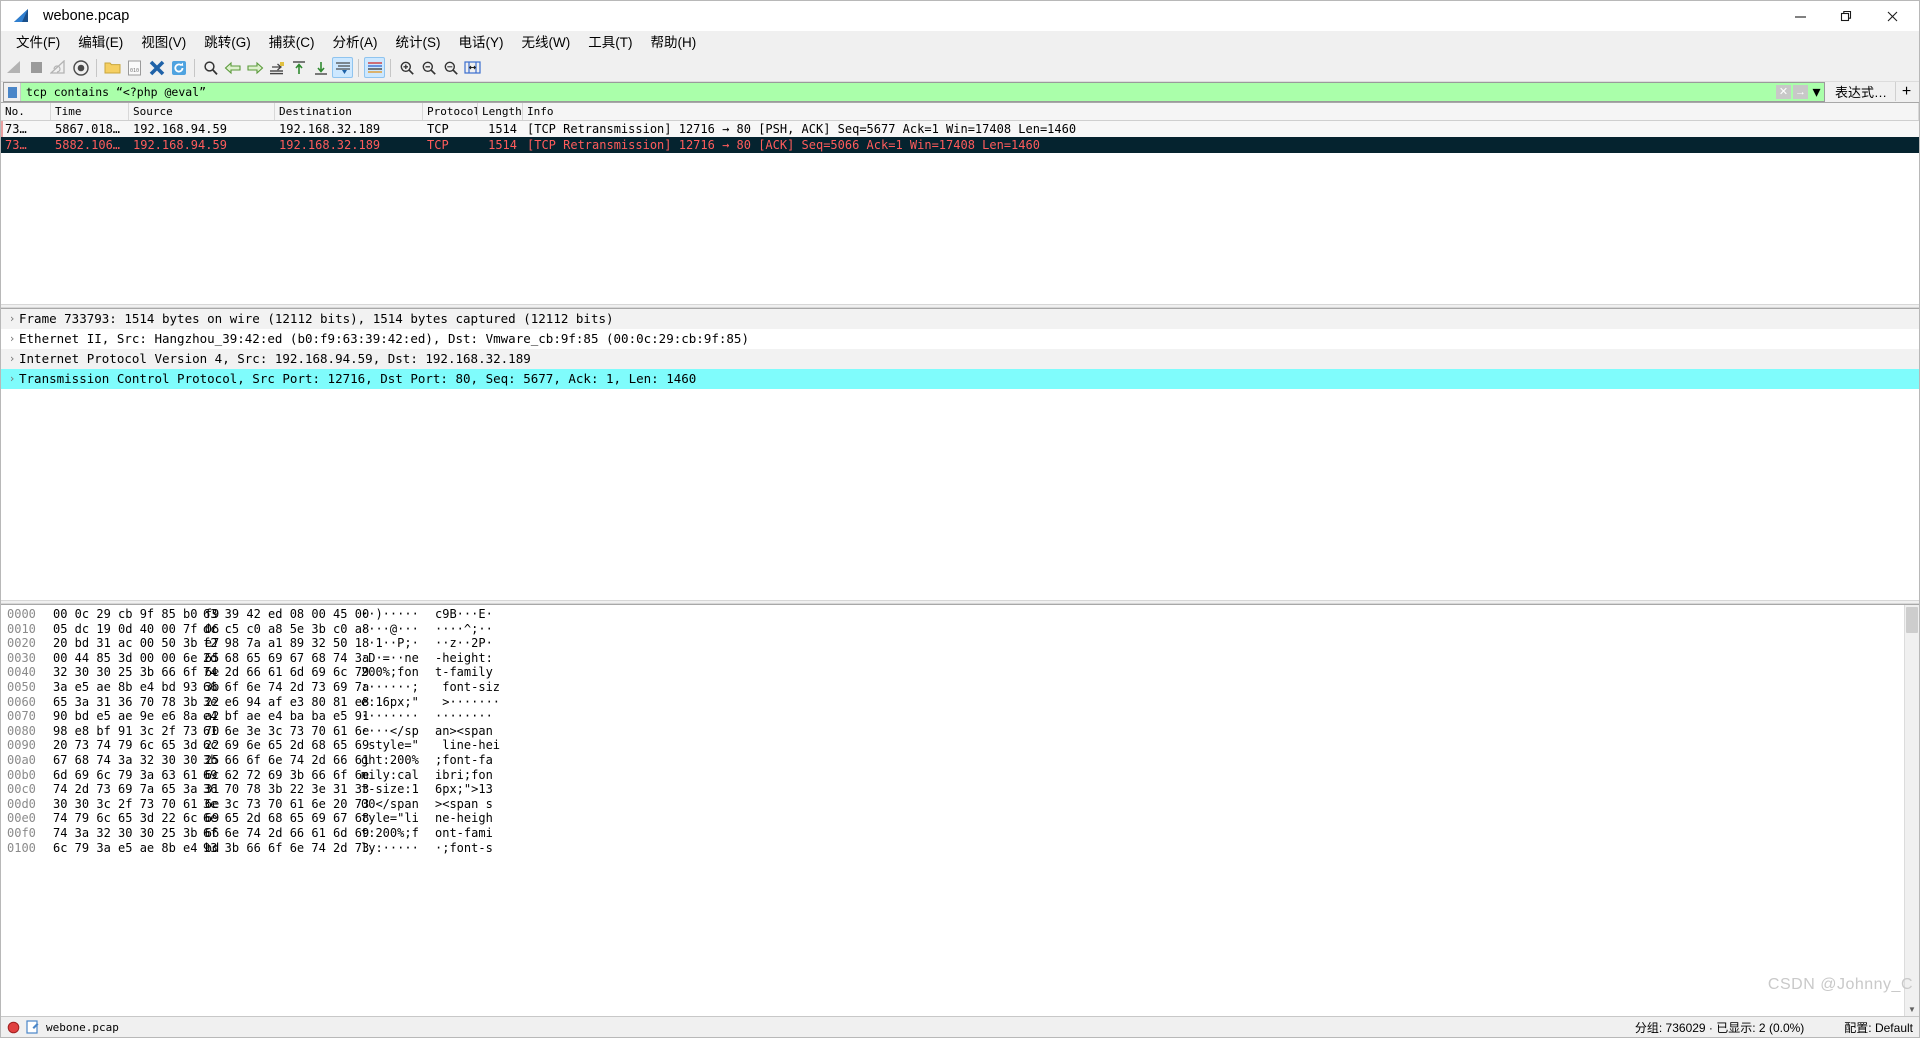 Image resolution: width=1920 pixels, height=1038 pixels. What do you see at coordinates (1221, 111) in the screenshot?
I see `column-header-info: Info` at bounding box center [1221, 111].